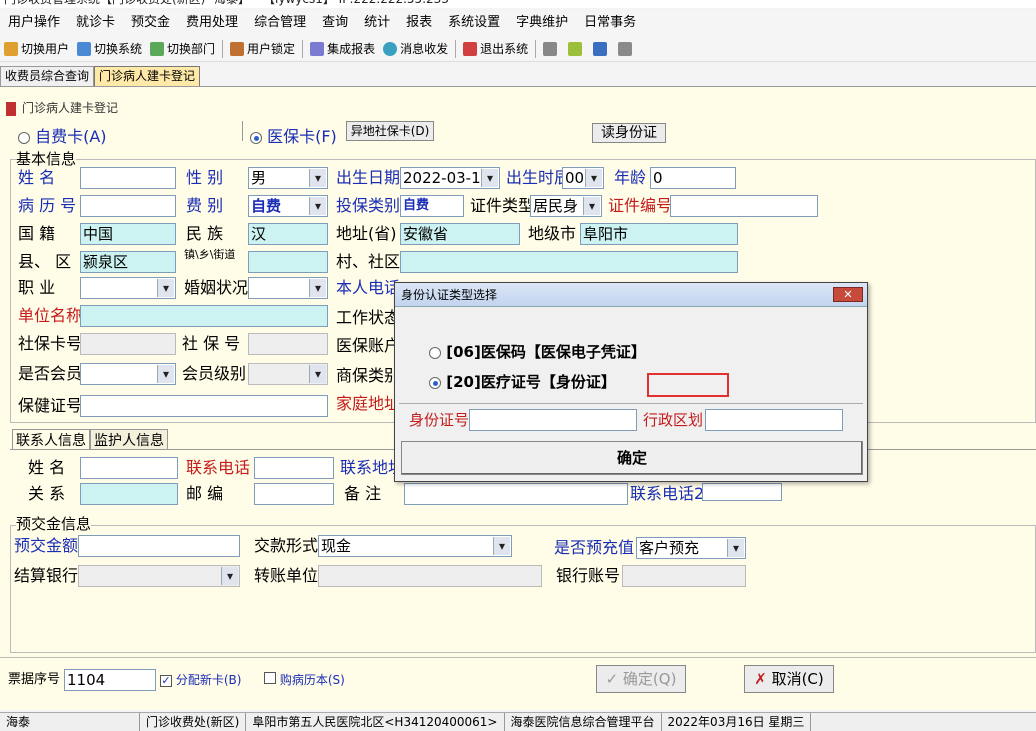  Describe the element at coordinates (632, 458) in the screenshot. I see `dialog-ok-button: 确定` at that location.